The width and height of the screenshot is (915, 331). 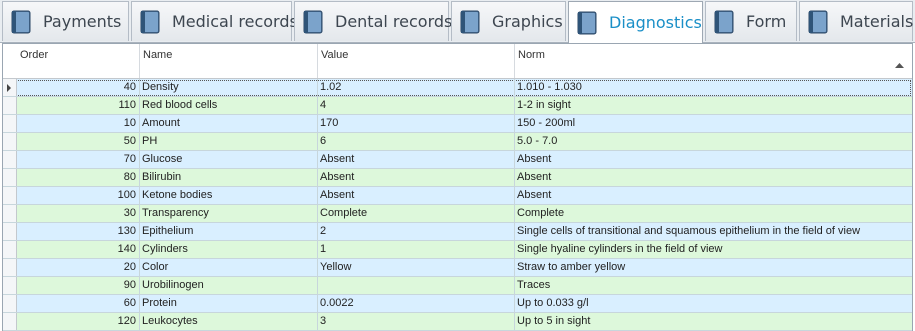 I want to click on value-cell: Yellow, so click(x=416, y=267).